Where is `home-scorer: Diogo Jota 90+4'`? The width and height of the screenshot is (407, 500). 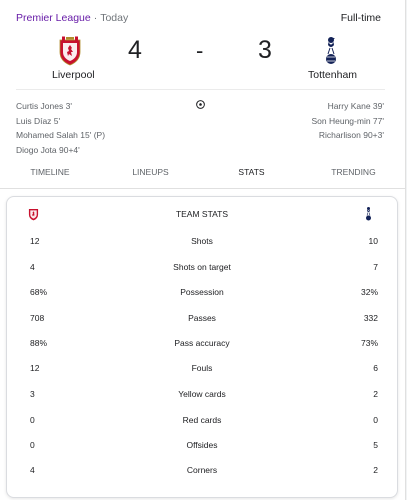
home-scorer: Diogo Jota 90+4' is located at coordinates (60, 150).